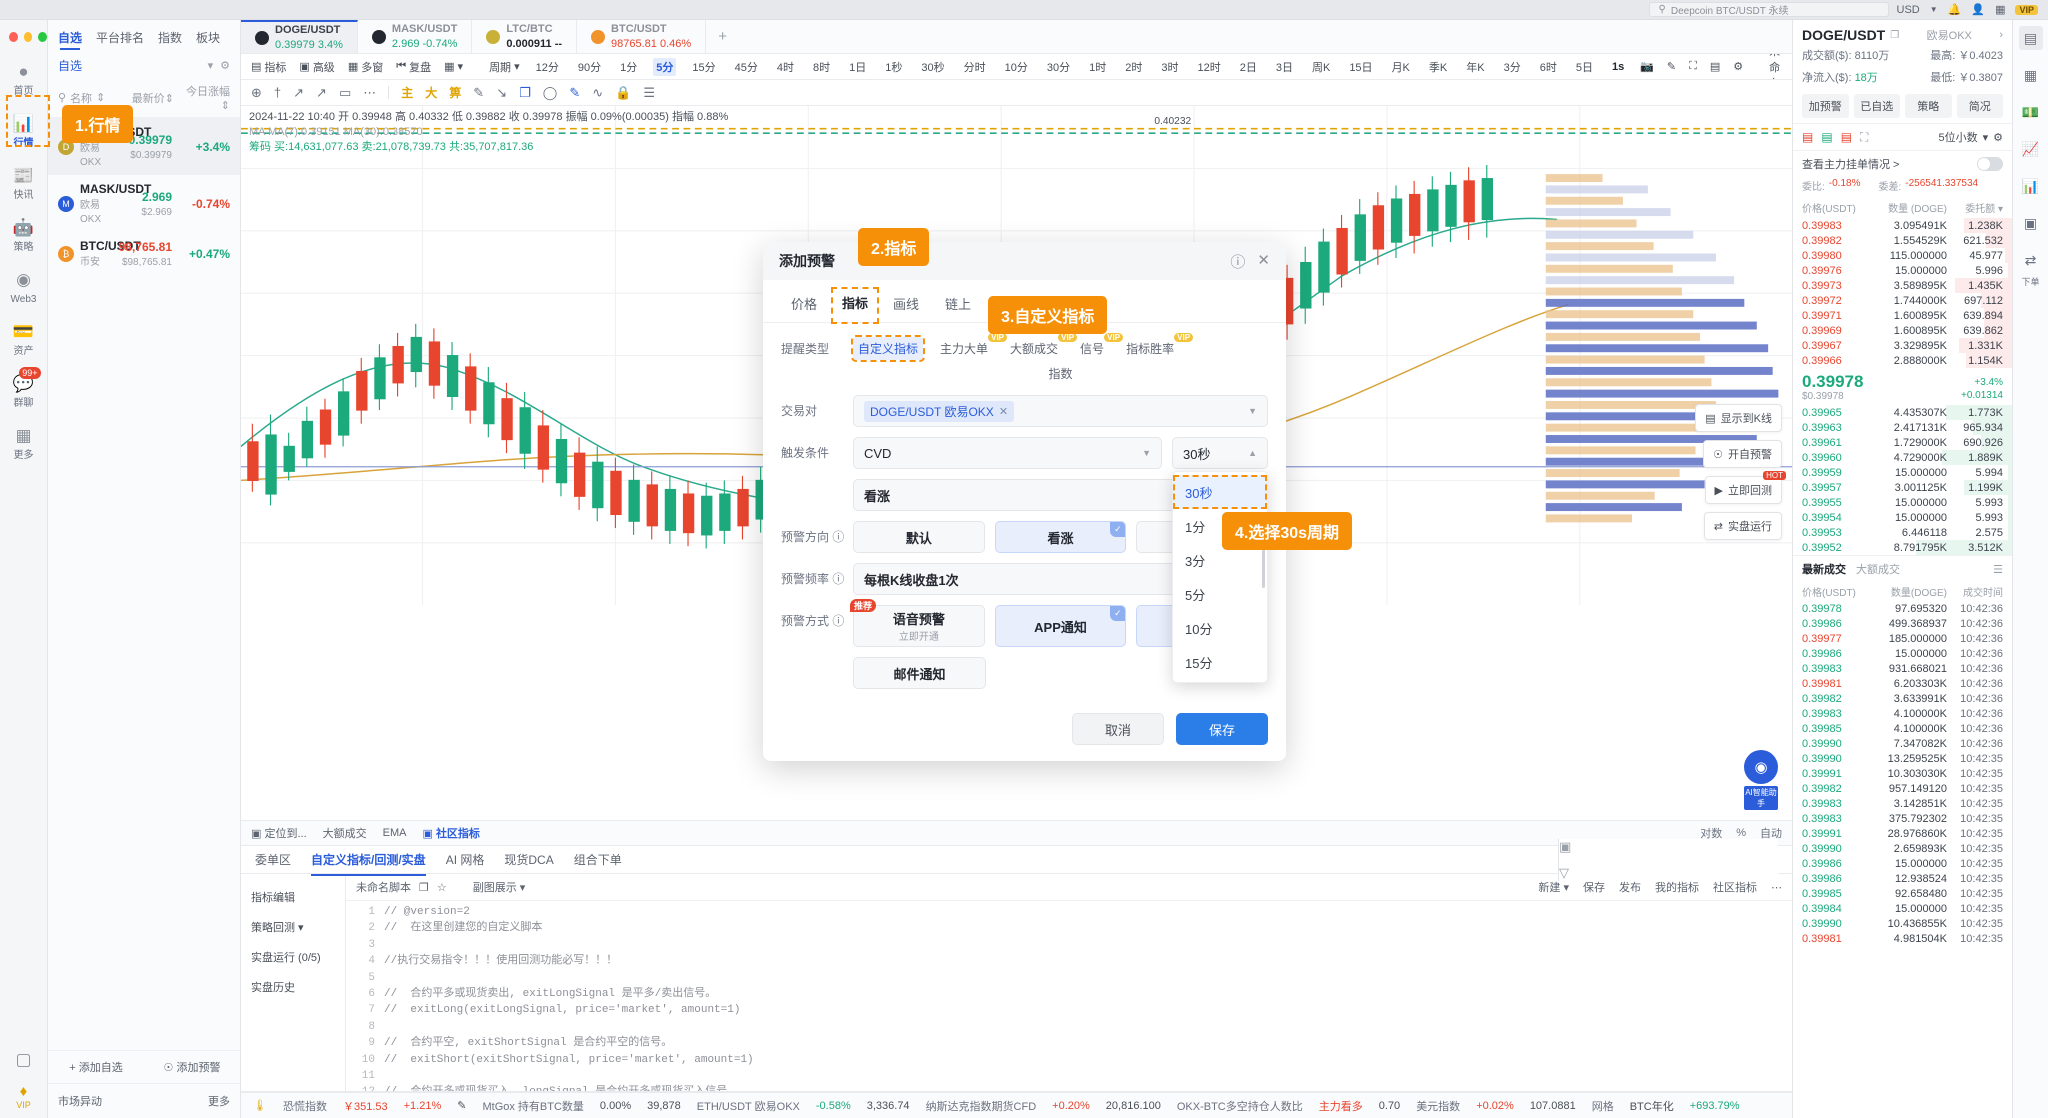 The width and height of the screenshot is (2048, 1118). I want to click on dialog-title: 添加预警, so click(807, 261).